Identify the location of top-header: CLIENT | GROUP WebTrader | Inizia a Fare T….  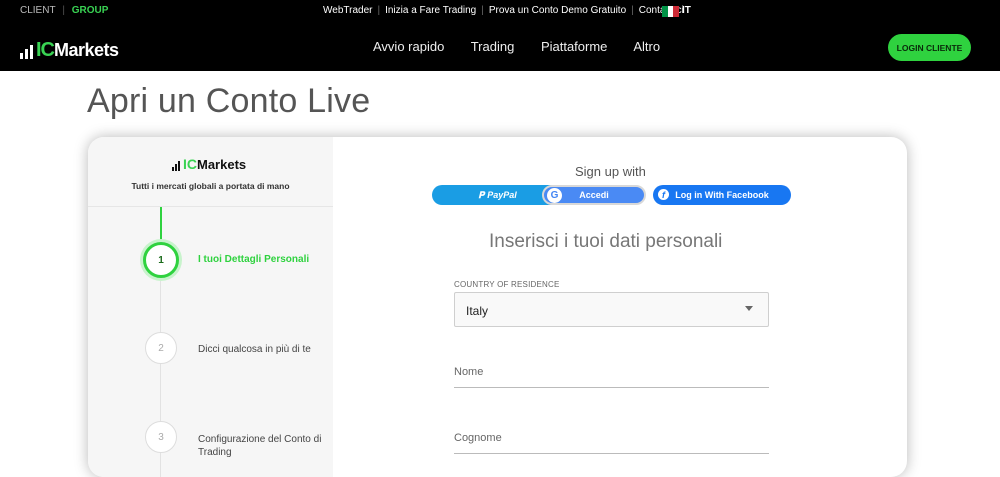
(500, 35).